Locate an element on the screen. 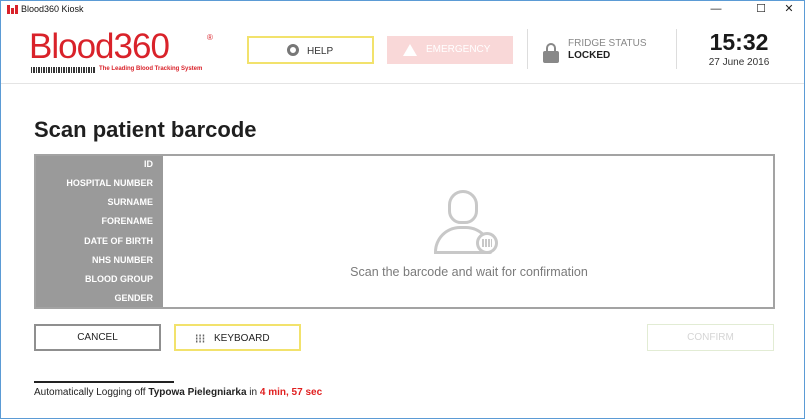 The height and width of the screenshot is (419, 805). help-button: HELP is located at coordinates (310, 50).